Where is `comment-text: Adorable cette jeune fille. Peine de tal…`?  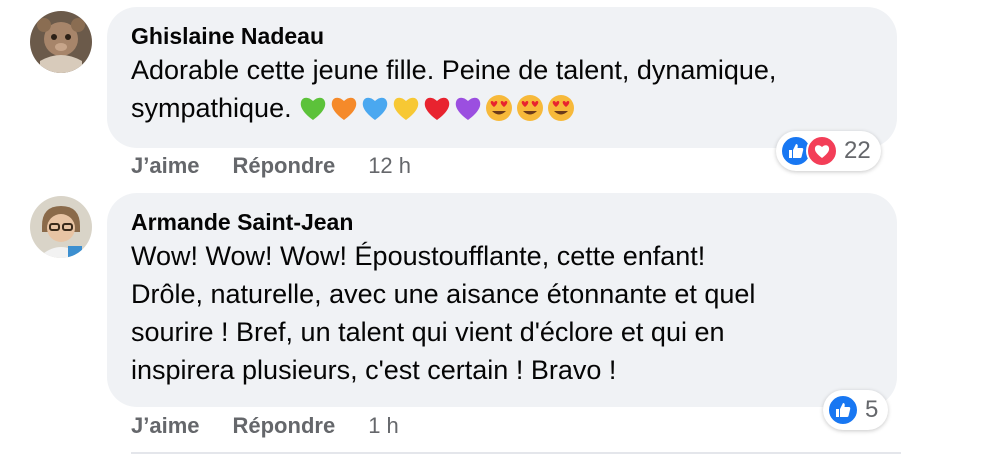
comment-text: Adorable cette jeune fille. Peine de tal… is located at coordinates (502, 89).